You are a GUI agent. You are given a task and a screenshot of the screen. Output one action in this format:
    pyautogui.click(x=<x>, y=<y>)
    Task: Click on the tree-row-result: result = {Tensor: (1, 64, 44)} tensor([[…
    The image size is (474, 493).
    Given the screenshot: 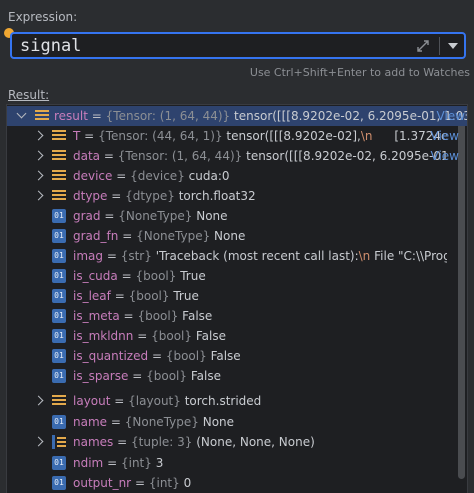 What is the action you would take?
    pyautogui.click(x=237, y=116)
    